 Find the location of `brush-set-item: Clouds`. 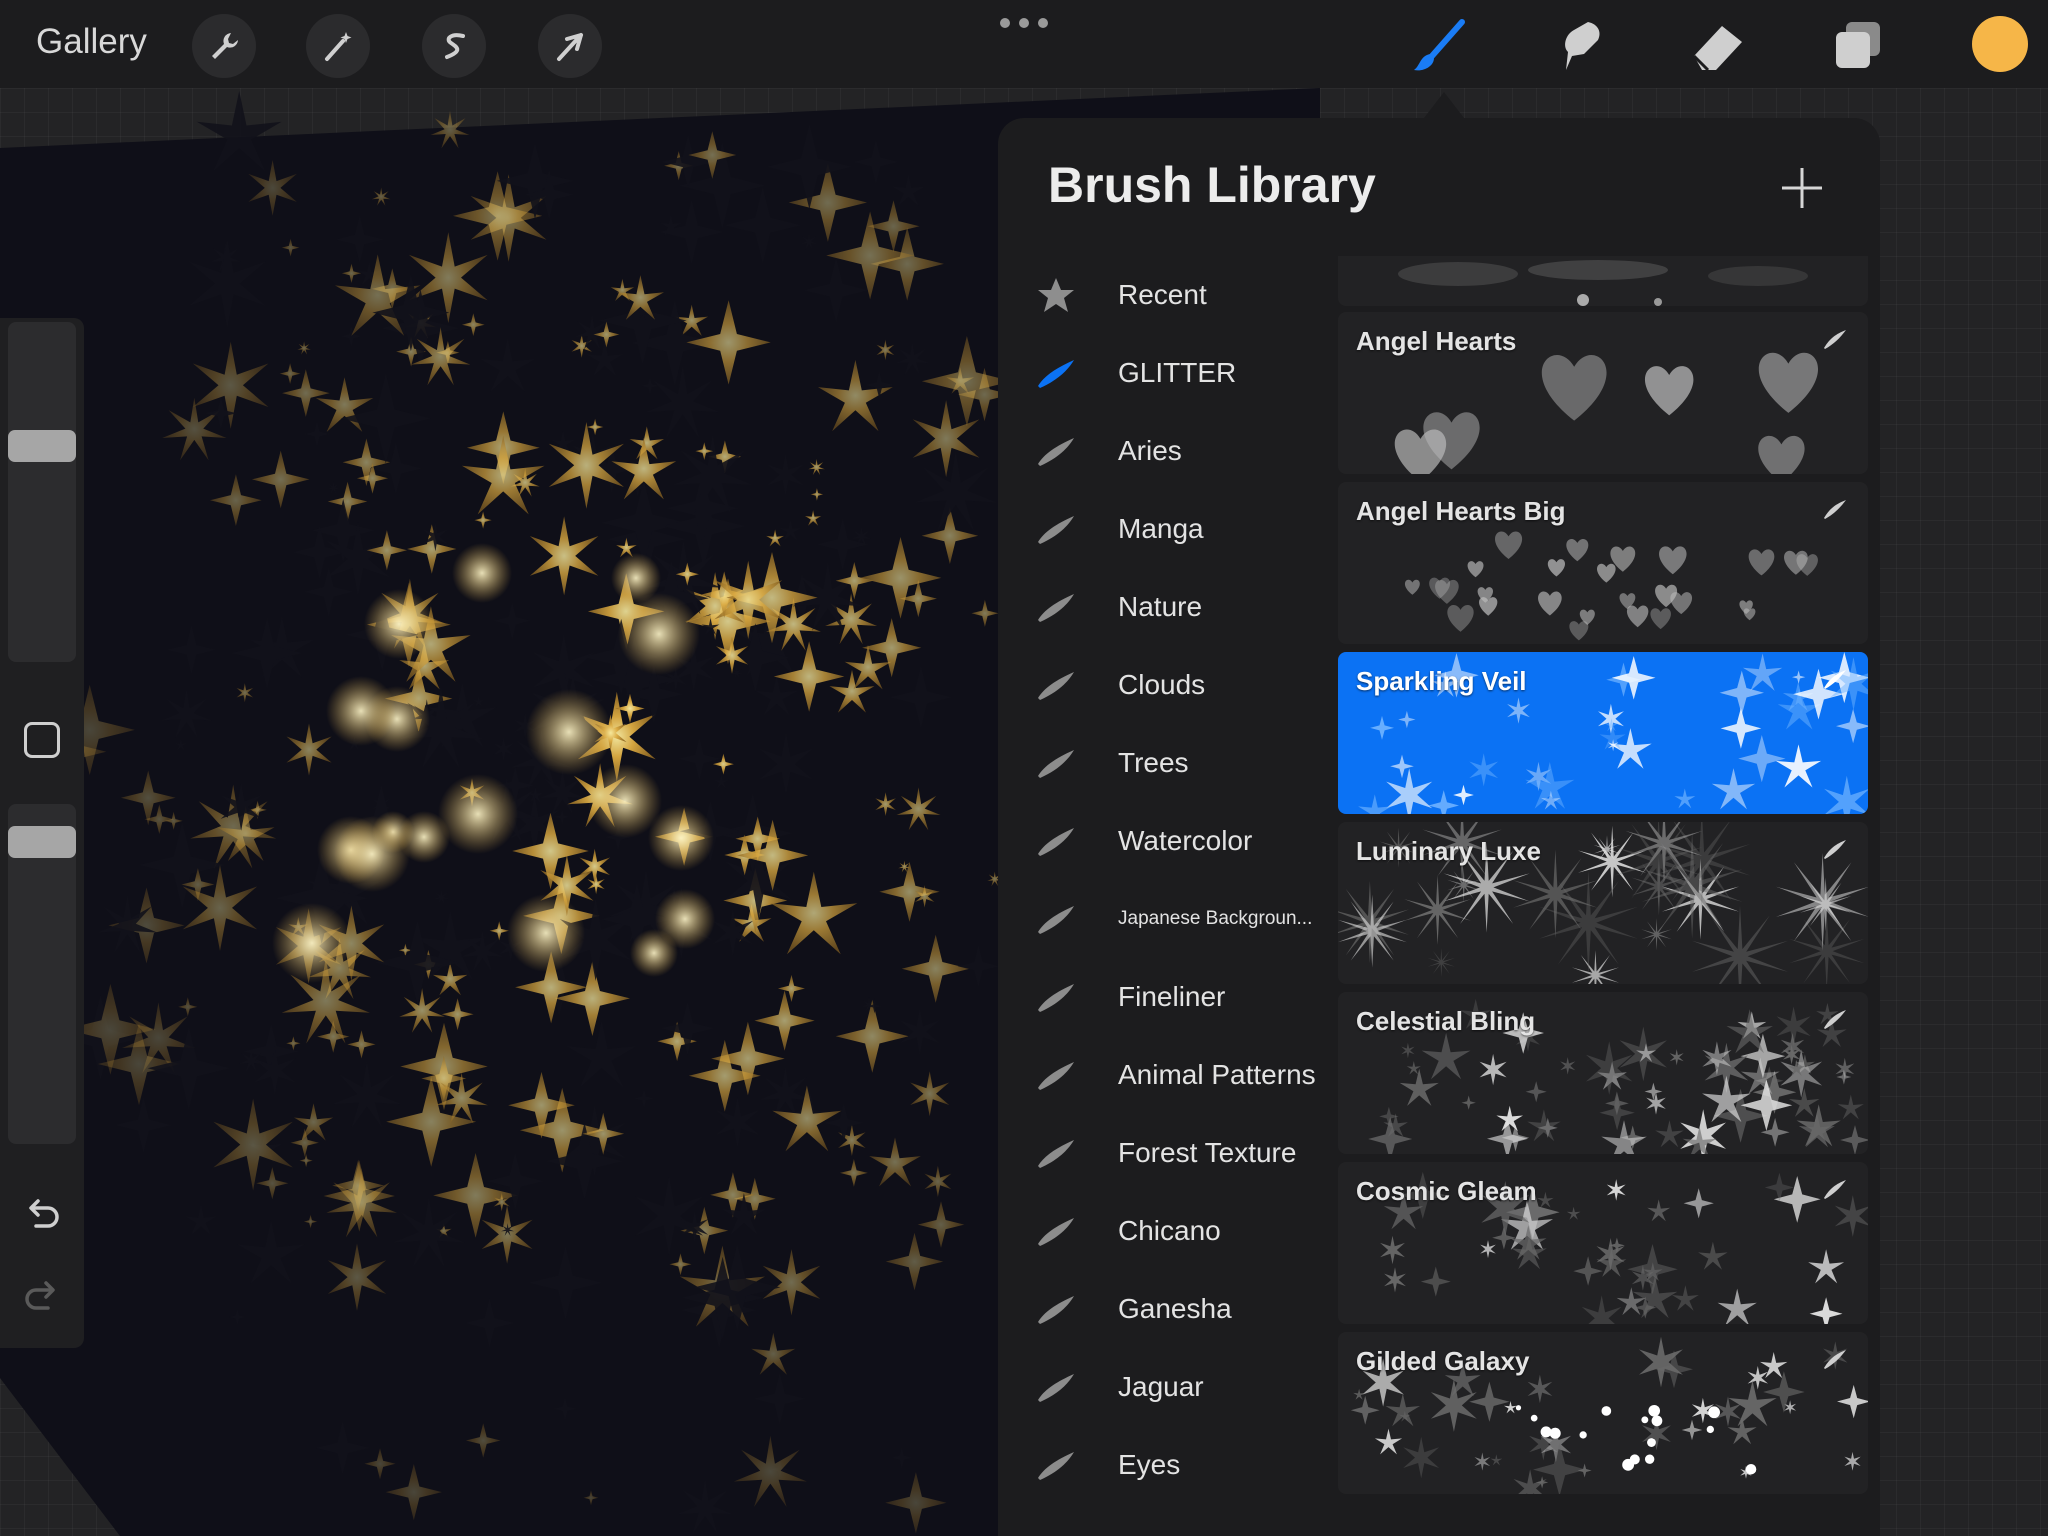

brush-set-item: Clouds is located at coordinates (1168, 685).